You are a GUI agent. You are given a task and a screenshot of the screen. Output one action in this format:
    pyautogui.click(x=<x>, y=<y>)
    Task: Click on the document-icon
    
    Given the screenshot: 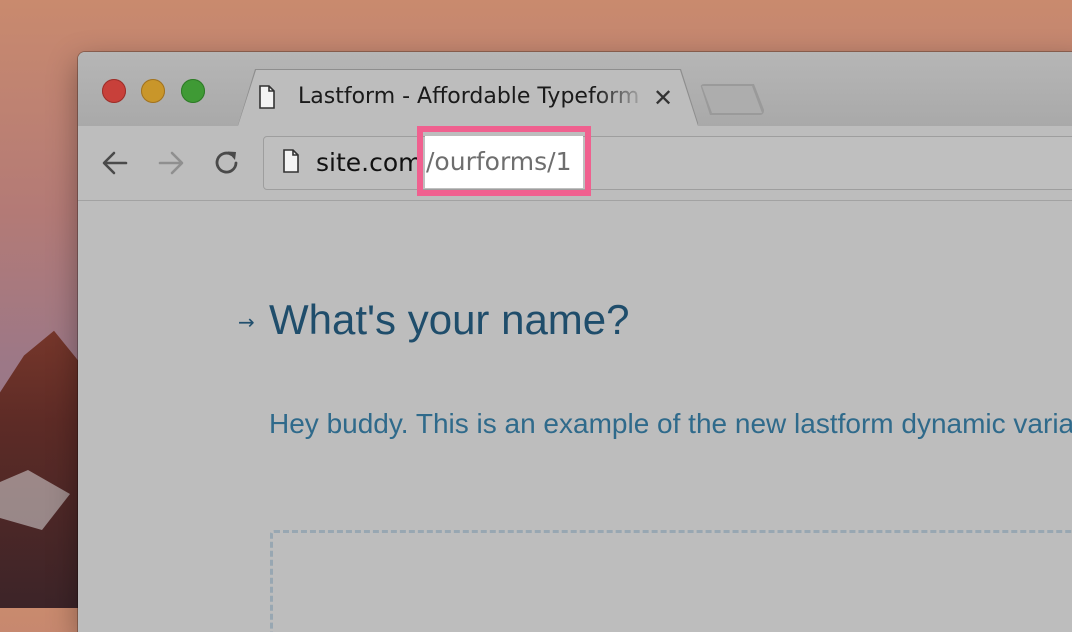 What is the action you would take?
    pyautogui.click(x=267, y=97)
    